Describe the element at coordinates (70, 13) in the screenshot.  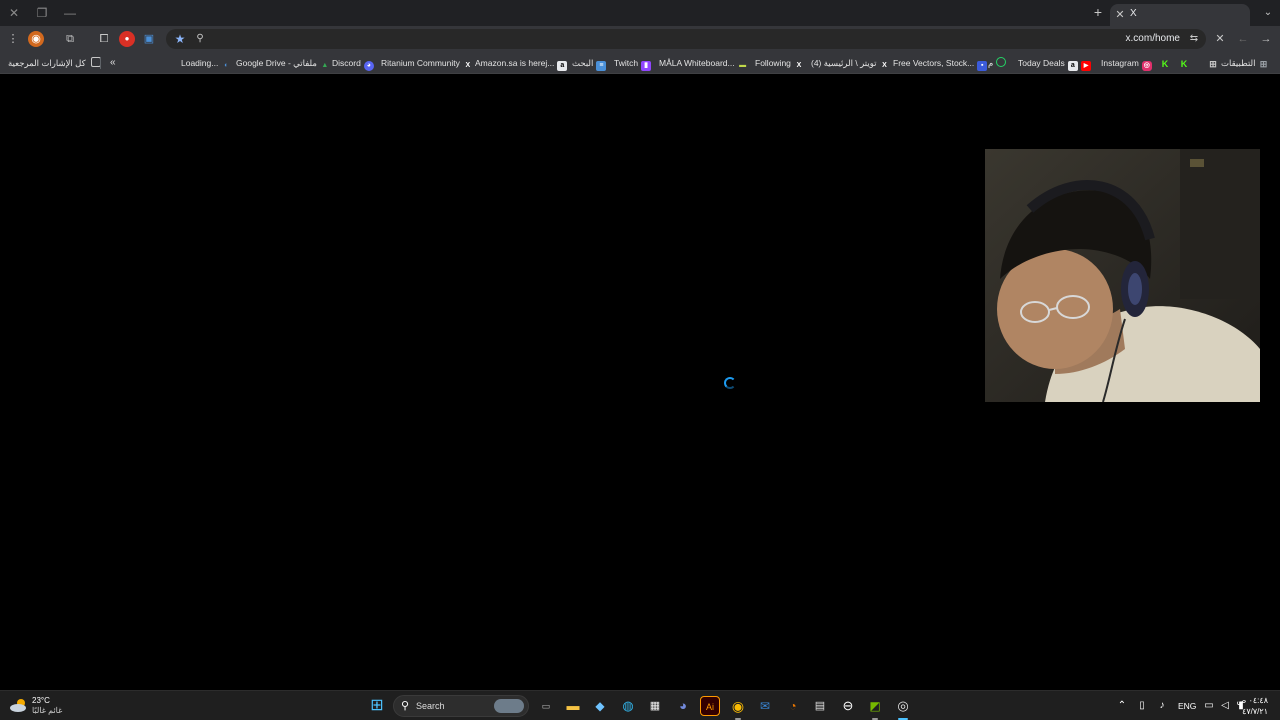
I see `minimize-window-icon: —` at that location.